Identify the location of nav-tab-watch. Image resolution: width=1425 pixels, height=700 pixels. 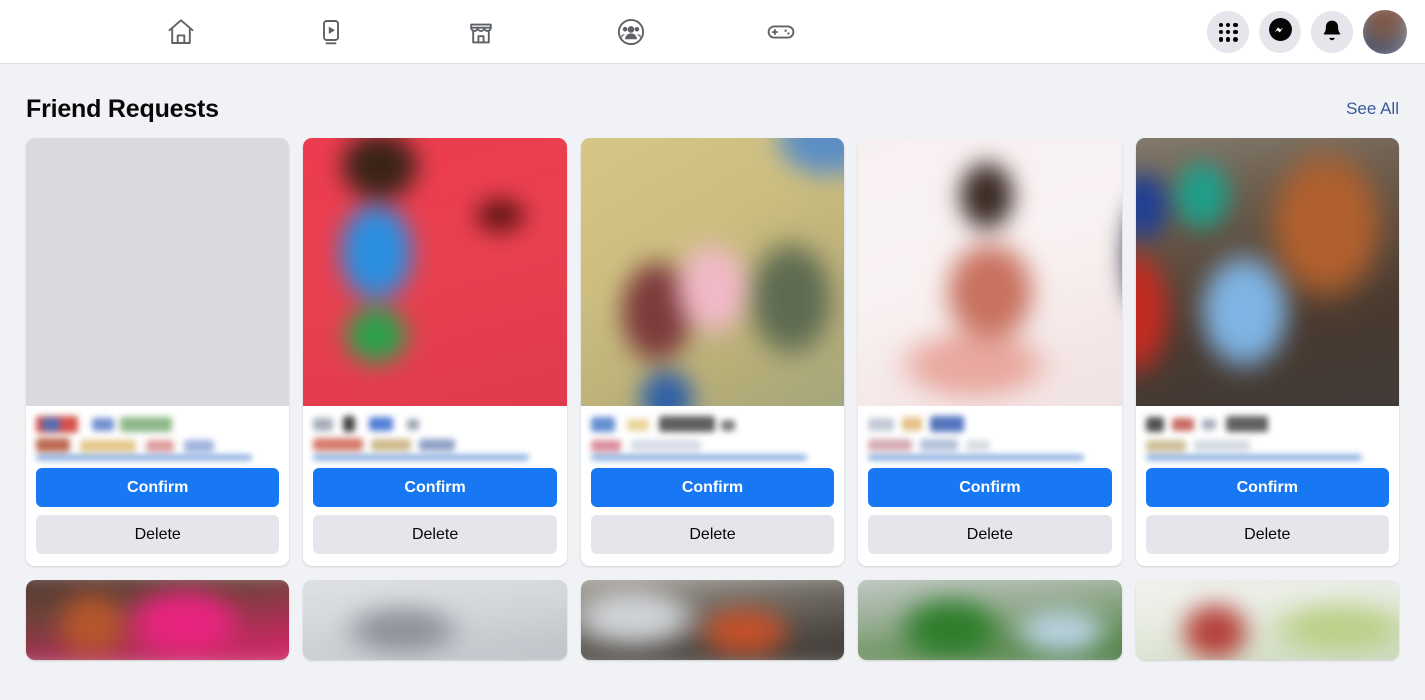
(331, 32).